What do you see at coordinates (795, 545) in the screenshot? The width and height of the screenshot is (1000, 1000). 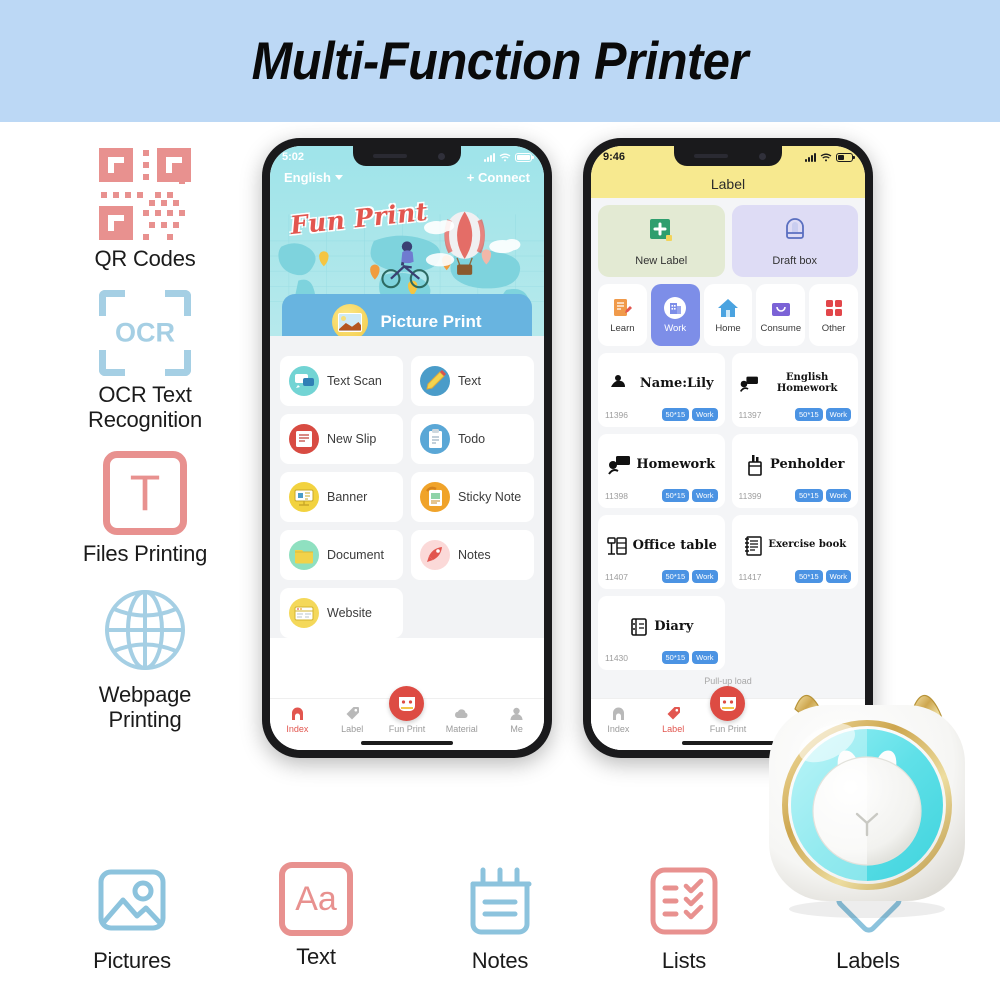 I see `label-preview: Exercise book` at bounding box center [795, 545].